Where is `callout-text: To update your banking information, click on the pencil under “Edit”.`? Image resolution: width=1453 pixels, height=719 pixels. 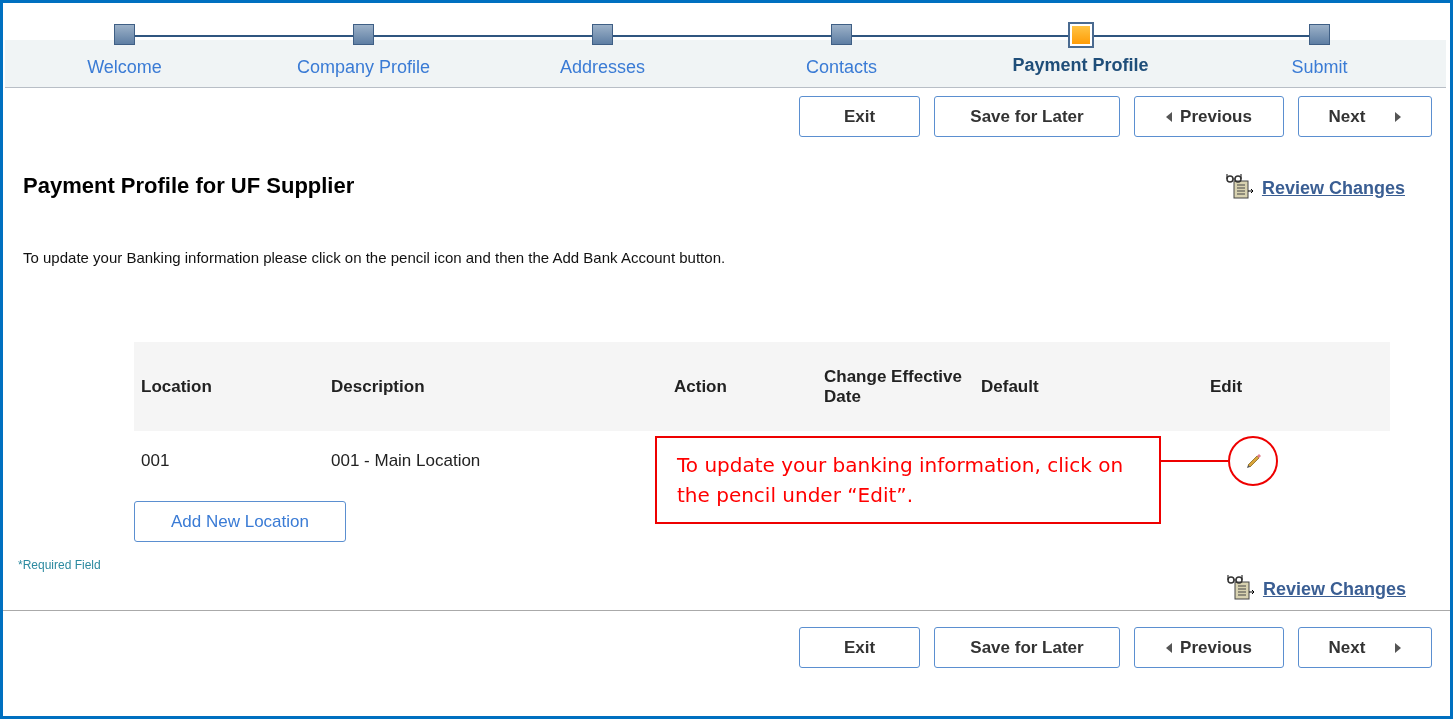
callout-text: To update your banking information, click on the pencil under “Edit”. is located at coordinates (908, 480).